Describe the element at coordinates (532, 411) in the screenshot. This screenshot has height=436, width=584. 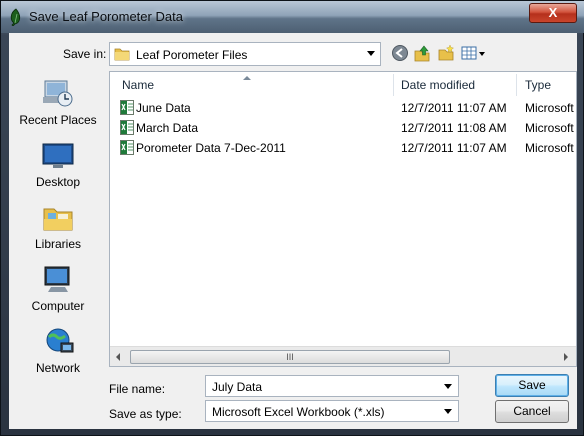
I see `cancel-button: Cancel` at that location.